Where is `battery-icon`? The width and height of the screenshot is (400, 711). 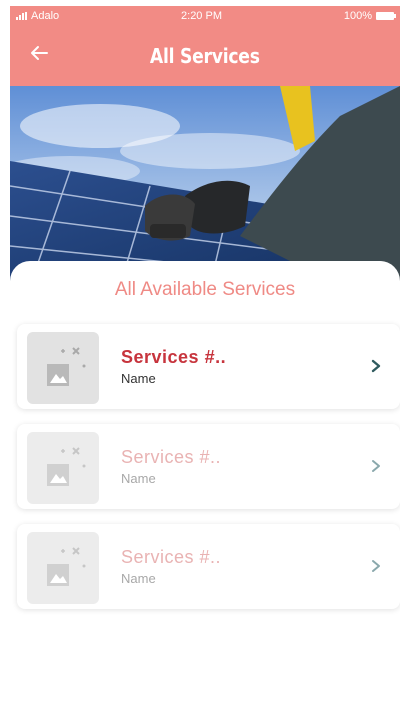 battery-icon is located at coordinates (386, 16).